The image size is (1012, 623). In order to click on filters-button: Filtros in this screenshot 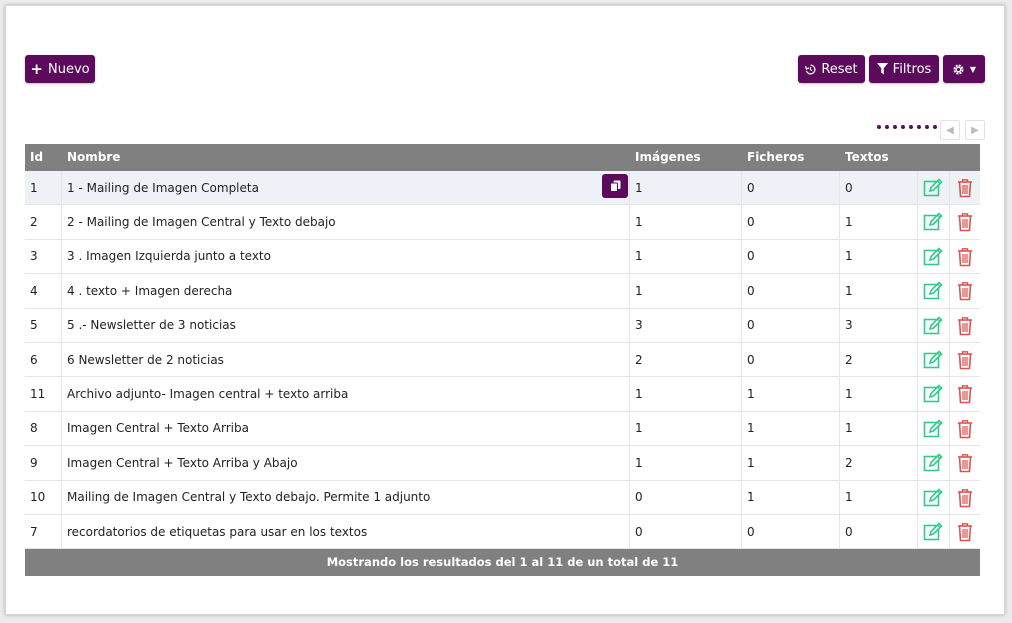, I will do `click(904, 69)`.